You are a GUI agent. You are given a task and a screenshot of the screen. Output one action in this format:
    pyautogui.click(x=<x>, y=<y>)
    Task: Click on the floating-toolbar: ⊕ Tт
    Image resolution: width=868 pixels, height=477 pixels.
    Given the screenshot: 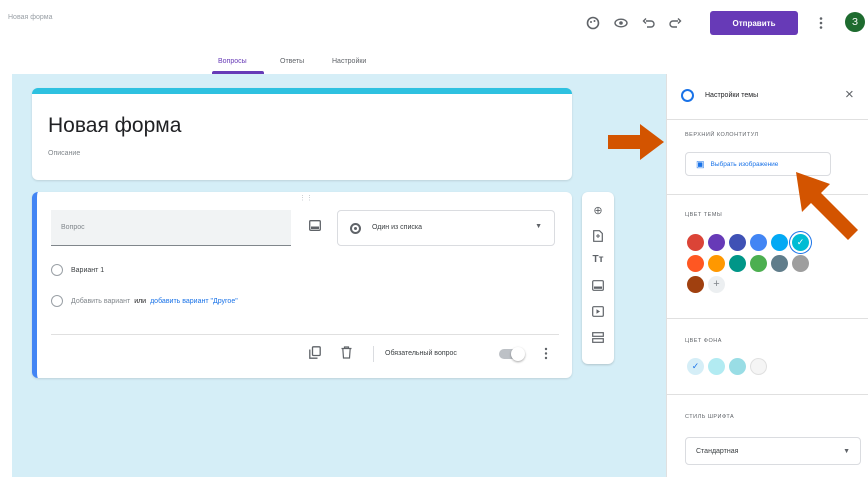 What is the action you would take?
    pyautogui.click(x=598, y=278)
    